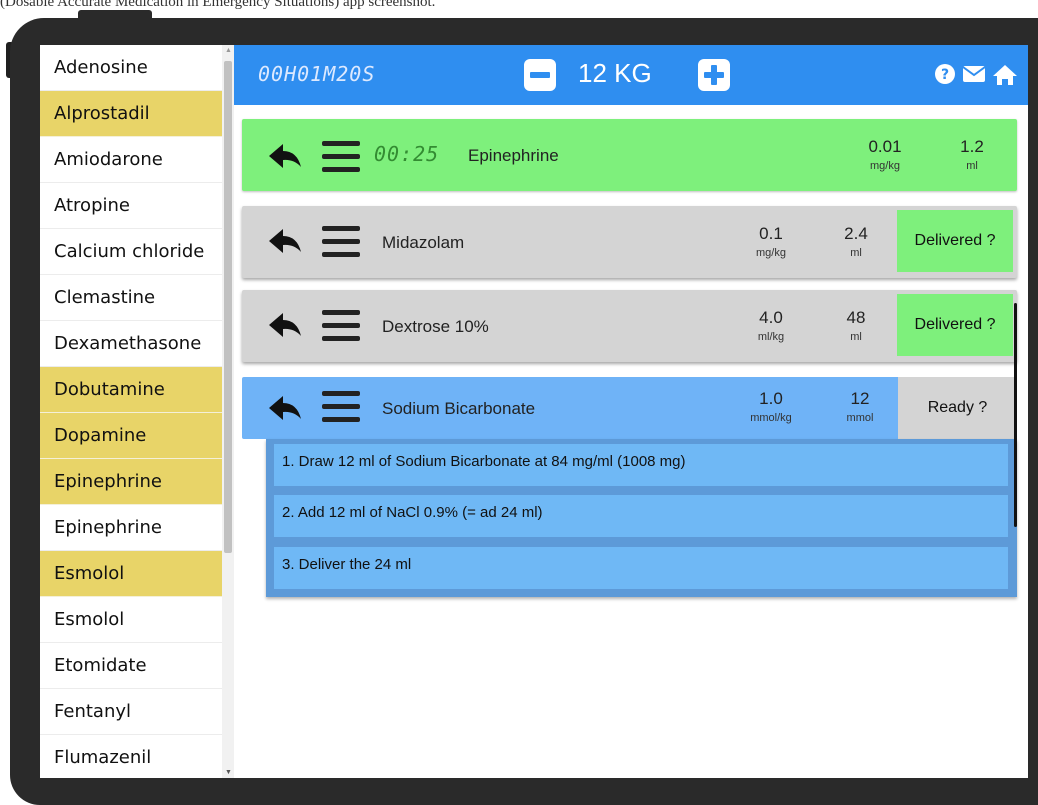  What do you see at coordinates (629, 155) in the screenshot?
I see `drug-row-epinephrine: 00:25 Epinephrine 0.01 mg/kg 1.2 ml` at bounding box center [629, 155].